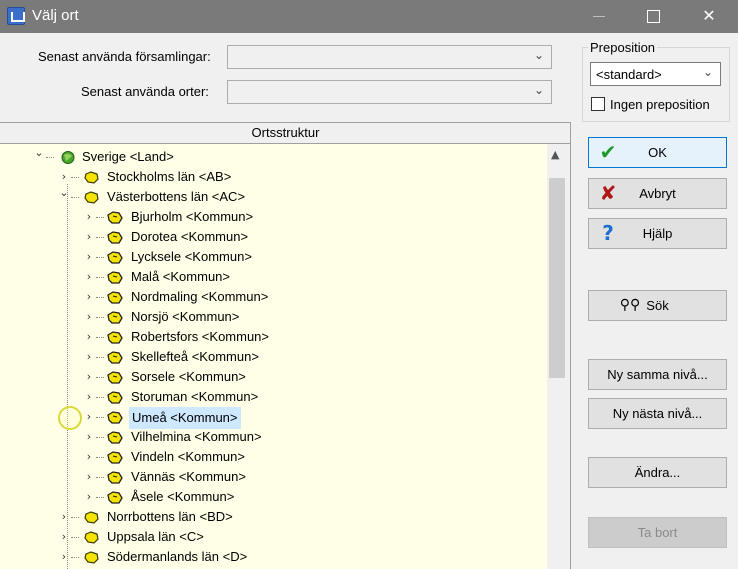 The image size is (738, 569). I want to click on tree-node-label: Storuman <Kommun>, so click(195, 396).